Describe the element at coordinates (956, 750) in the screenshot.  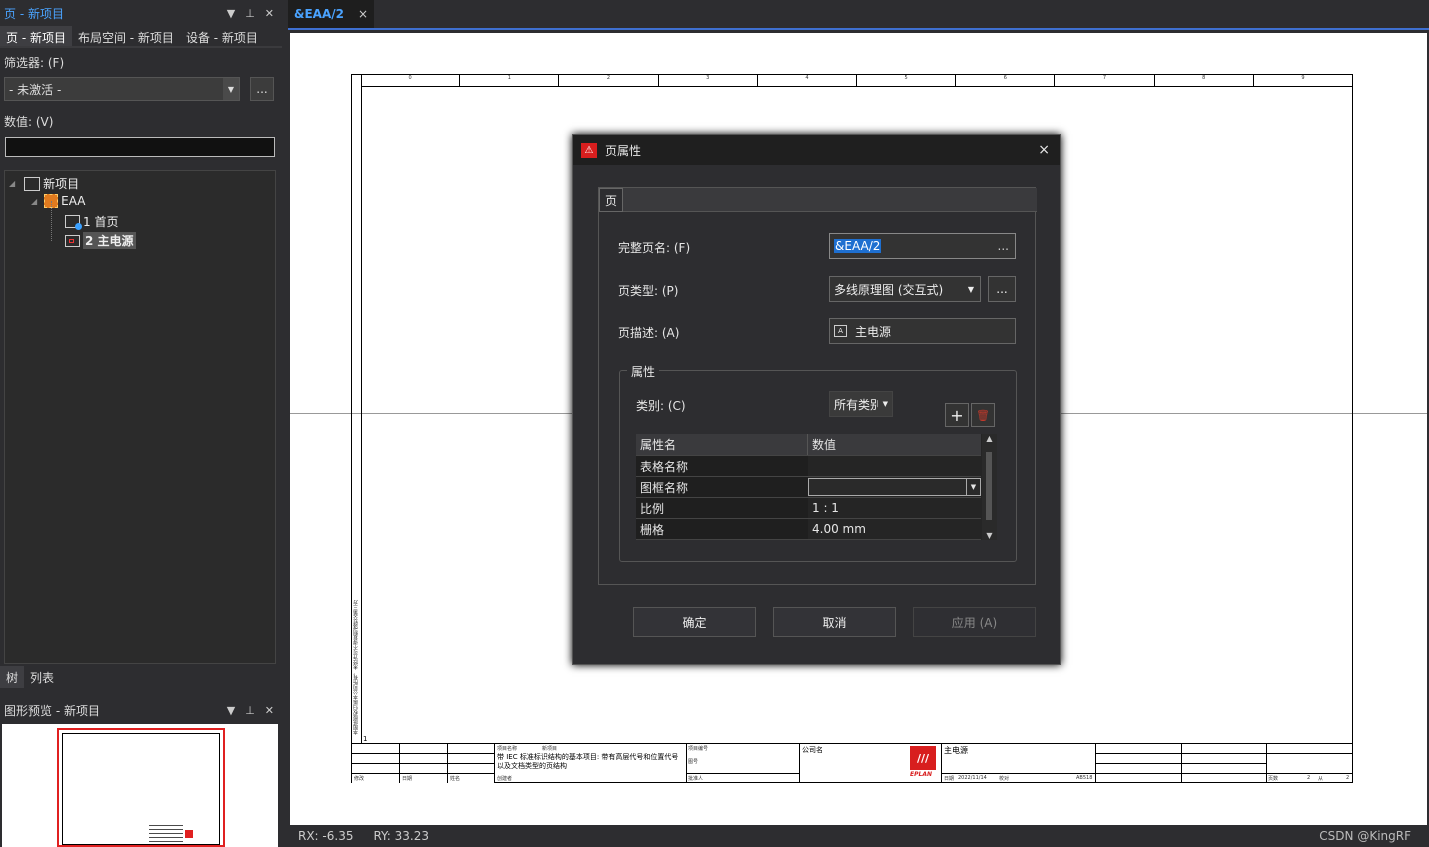
I see `page-description: 主电源` at that location.